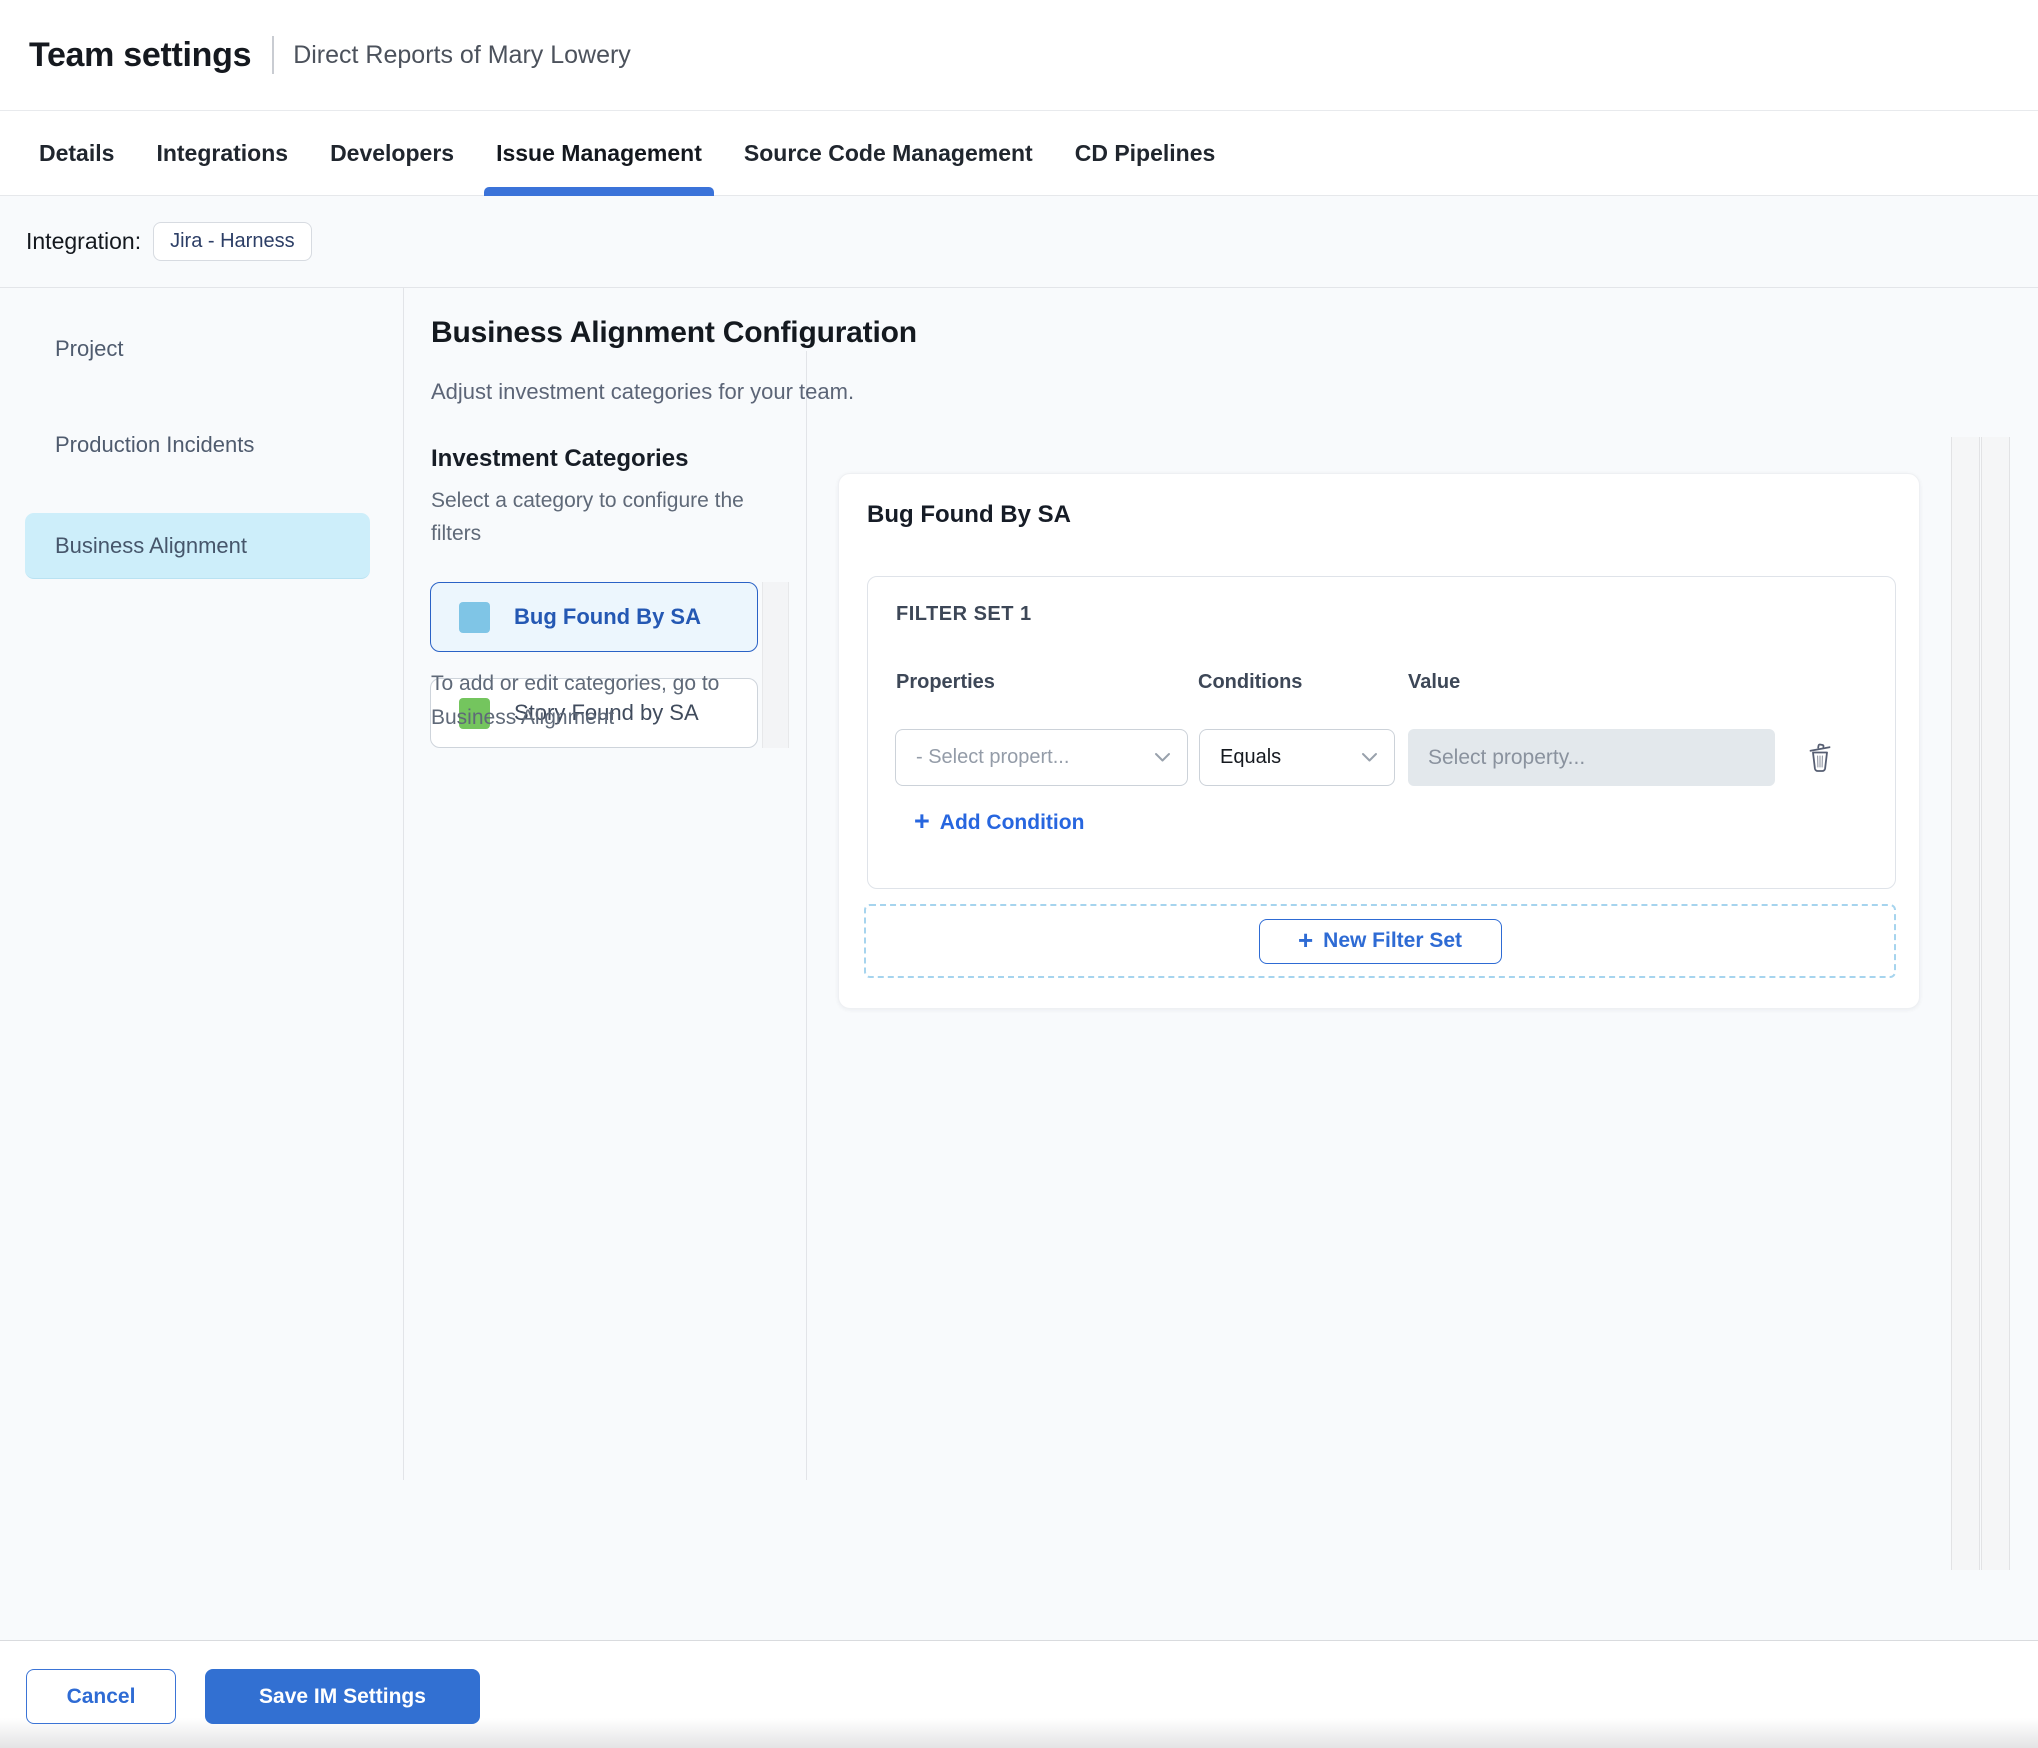 The image size is (2038, 1748). What do you see at coordinates (1393, 940) in the screenshot?
I see `new-filter-set-label: New Filter Set` at bounding box center [1393, 940].